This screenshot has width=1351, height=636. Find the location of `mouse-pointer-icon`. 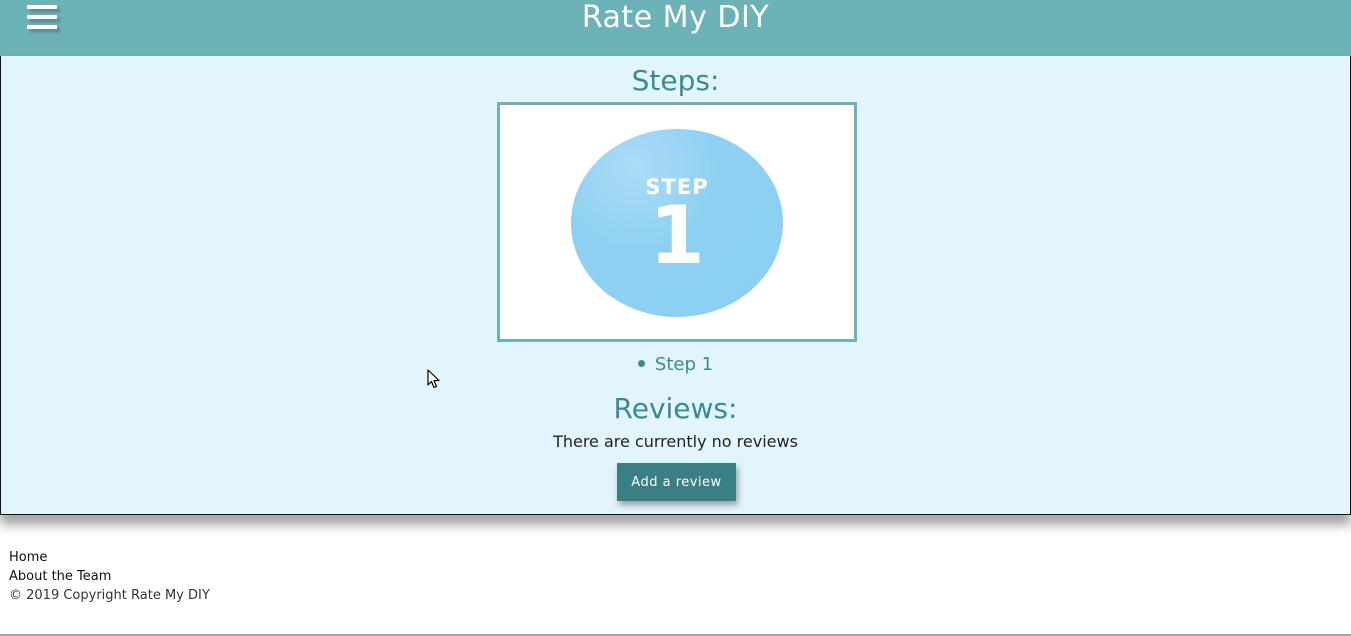

mouse-pointer-icon is located at coordinates (433, 379).